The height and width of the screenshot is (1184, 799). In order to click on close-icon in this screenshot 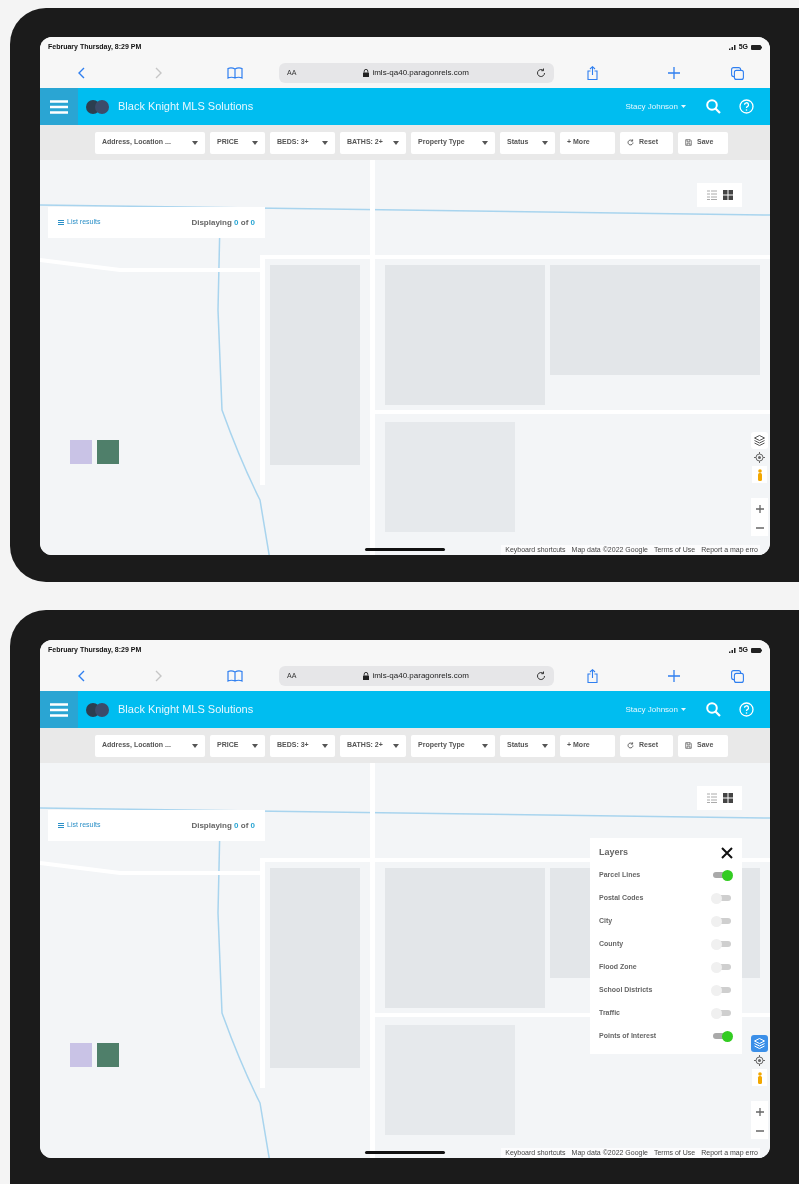, I will do `click(727, 852)`.